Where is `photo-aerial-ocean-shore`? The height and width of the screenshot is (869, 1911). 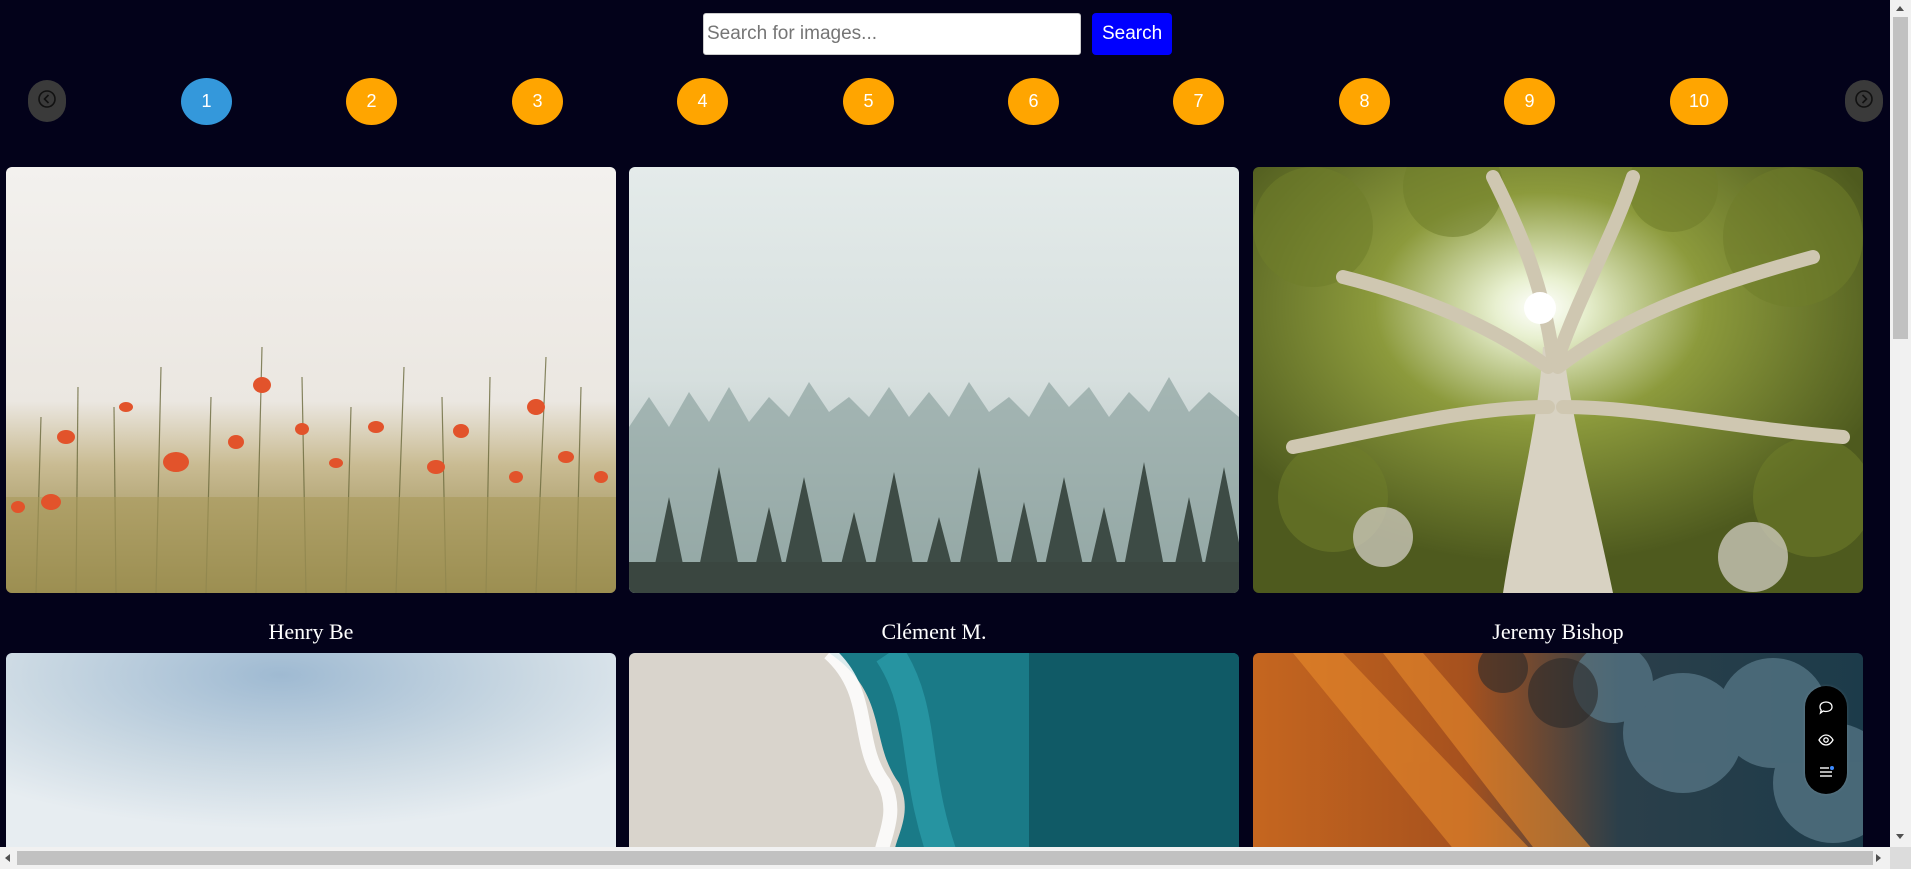
photo-aerial-ocean-shore is located at coordinates (934, 750).